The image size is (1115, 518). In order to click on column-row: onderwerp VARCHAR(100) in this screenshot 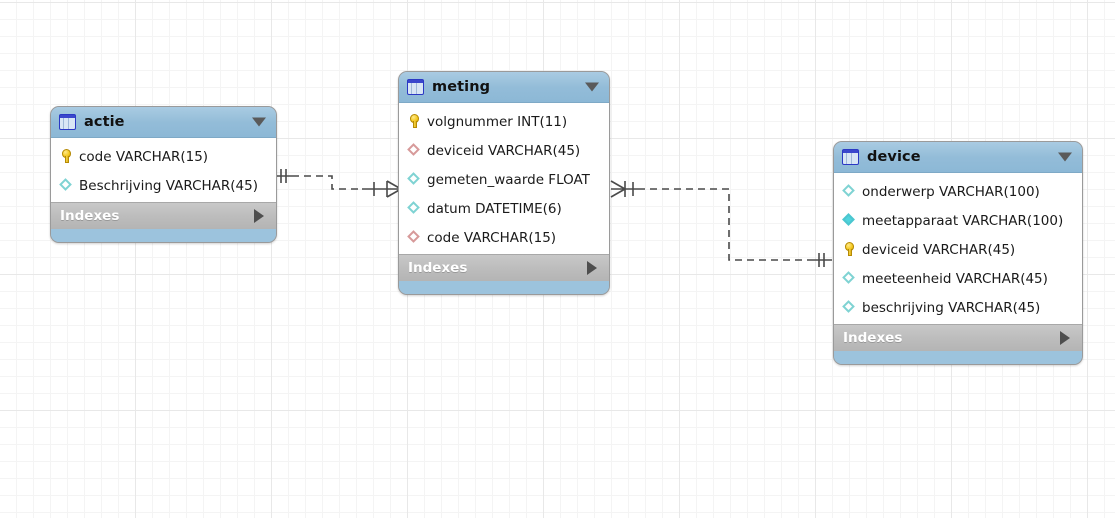, I will do `click(958, 191)`.